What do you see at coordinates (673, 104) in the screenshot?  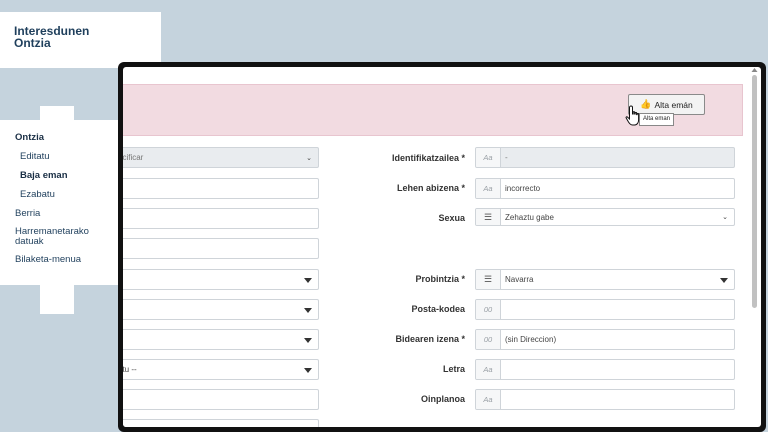 I see `alta-eman-label: Alta emán` at bounding box center [673, 104].